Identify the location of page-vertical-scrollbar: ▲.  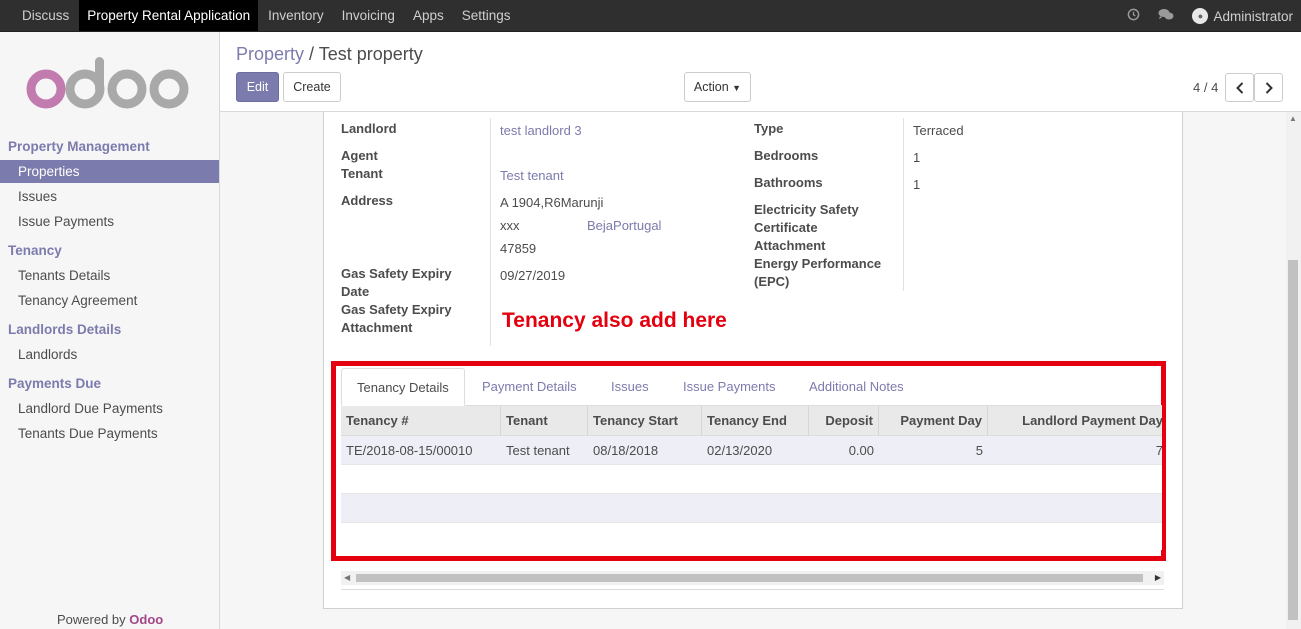
(1293, 370).